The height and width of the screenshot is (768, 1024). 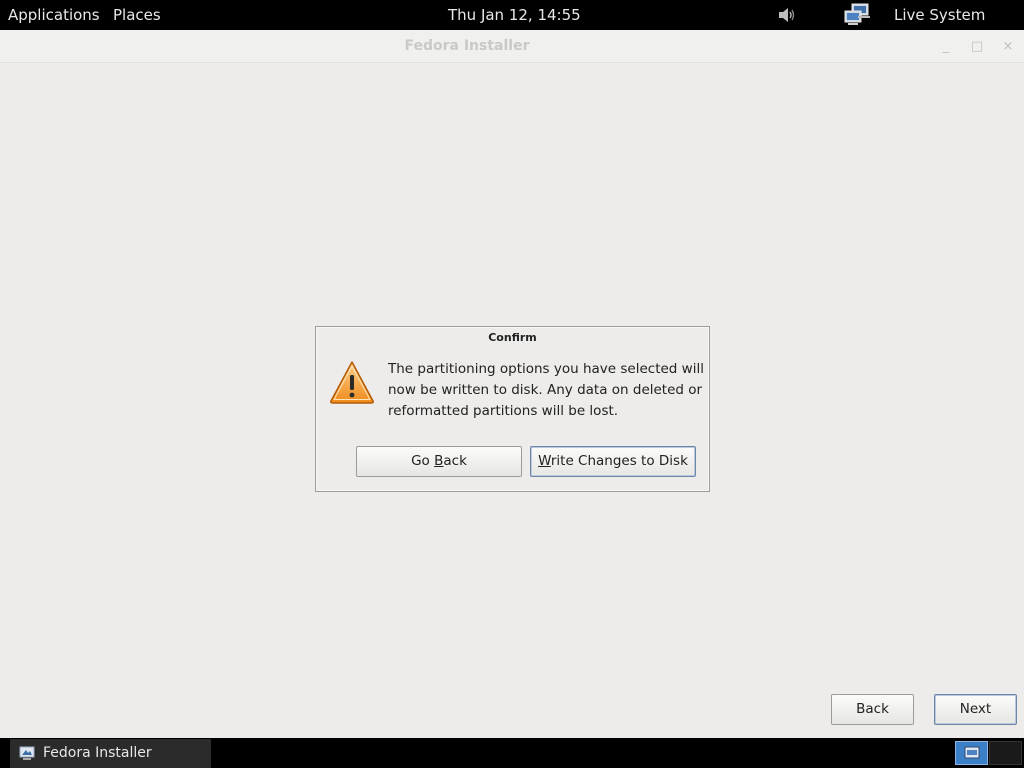 I want to click on window-titlebar: Fedora Installer _ □ ×, so click(x=512, y=46).